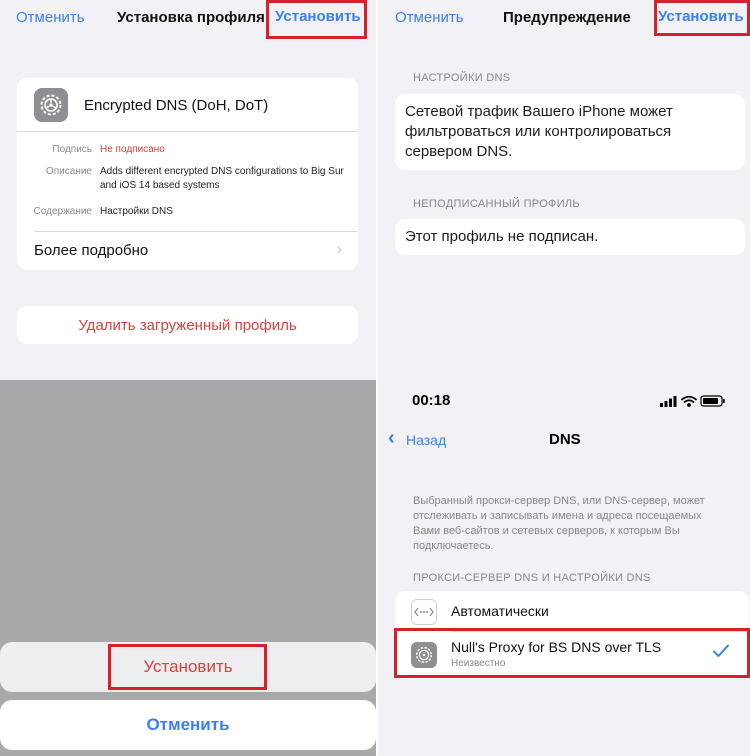  Describe the element at coordinates (565, 439) in the screenshot. I see `page-title: DNS` at that location.